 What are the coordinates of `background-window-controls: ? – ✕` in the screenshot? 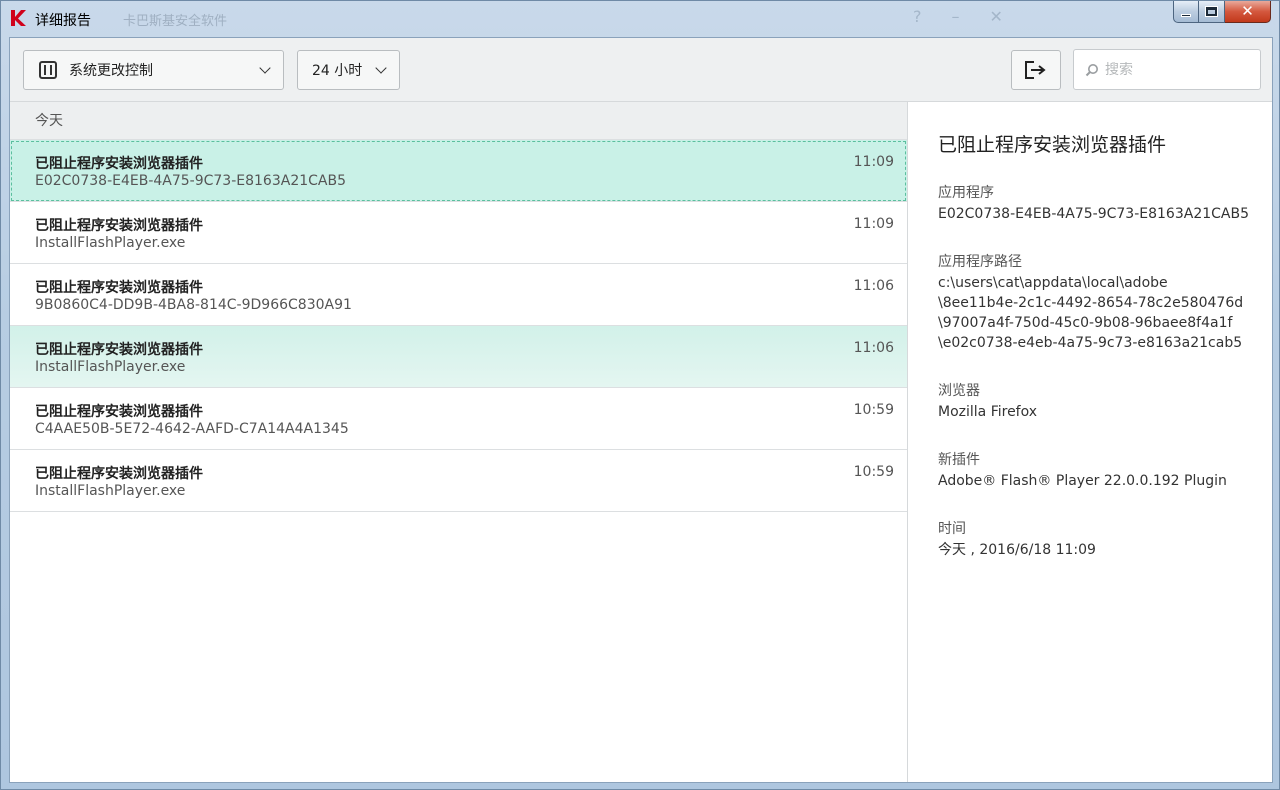 It's located at (958, 16).